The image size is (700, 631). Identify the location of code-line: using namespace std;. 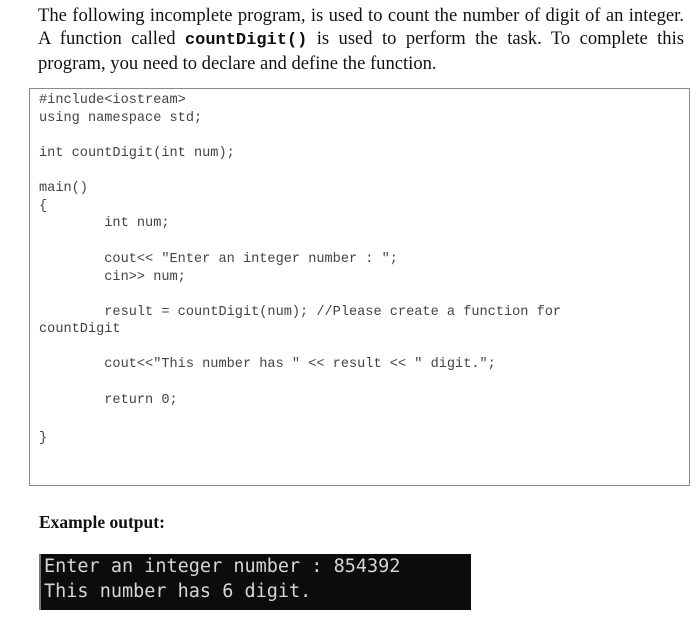
(121, 118).